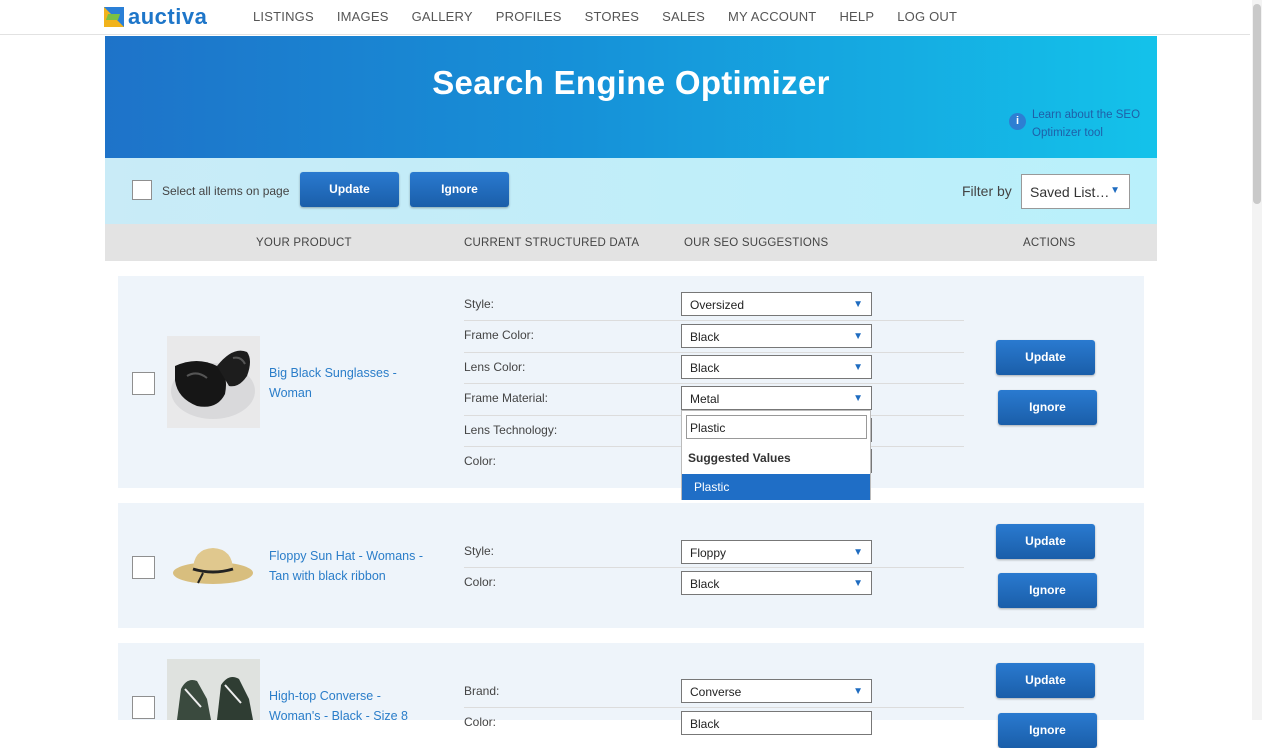 The height and width of the screenshot is (748, 1280). I want to click on column-header-actions: ACTIONS, so click(1049, 243).